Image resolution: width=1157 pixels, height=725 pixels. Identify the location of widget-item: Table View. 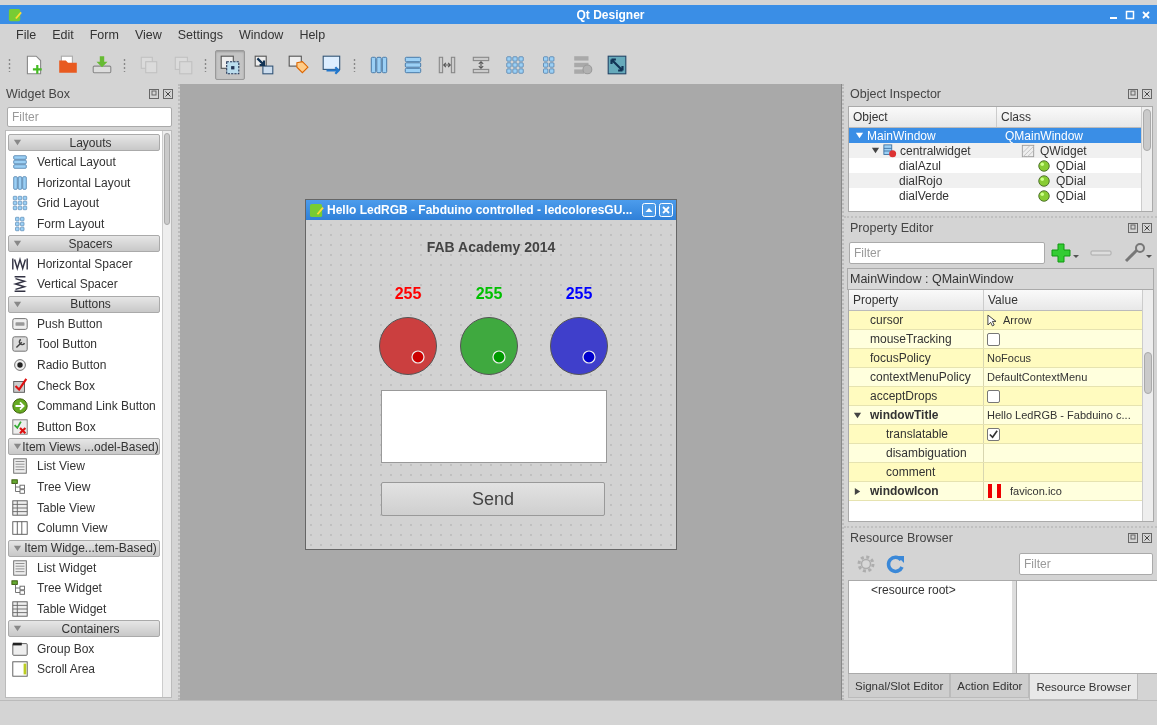
(66, 507).